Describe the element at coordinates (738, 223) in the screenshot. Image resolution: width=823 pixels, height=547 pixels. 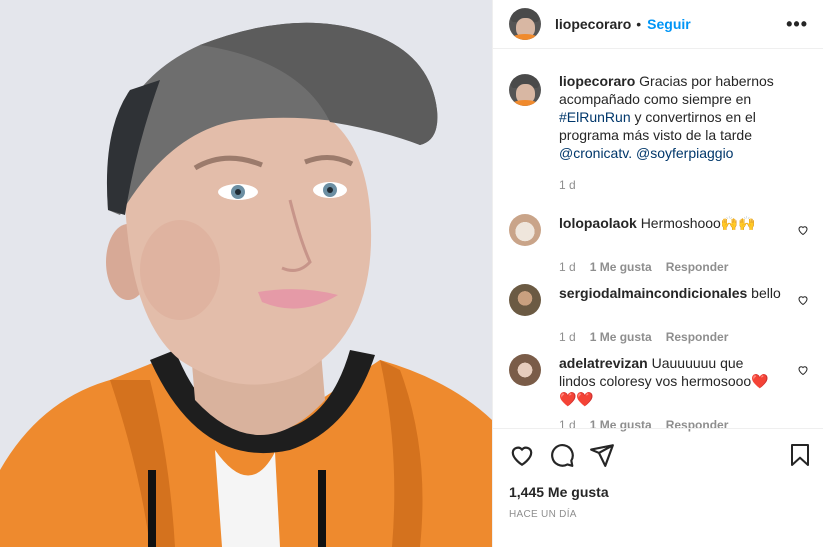
I see `comment-emoji: 🙌🙌` at that location.